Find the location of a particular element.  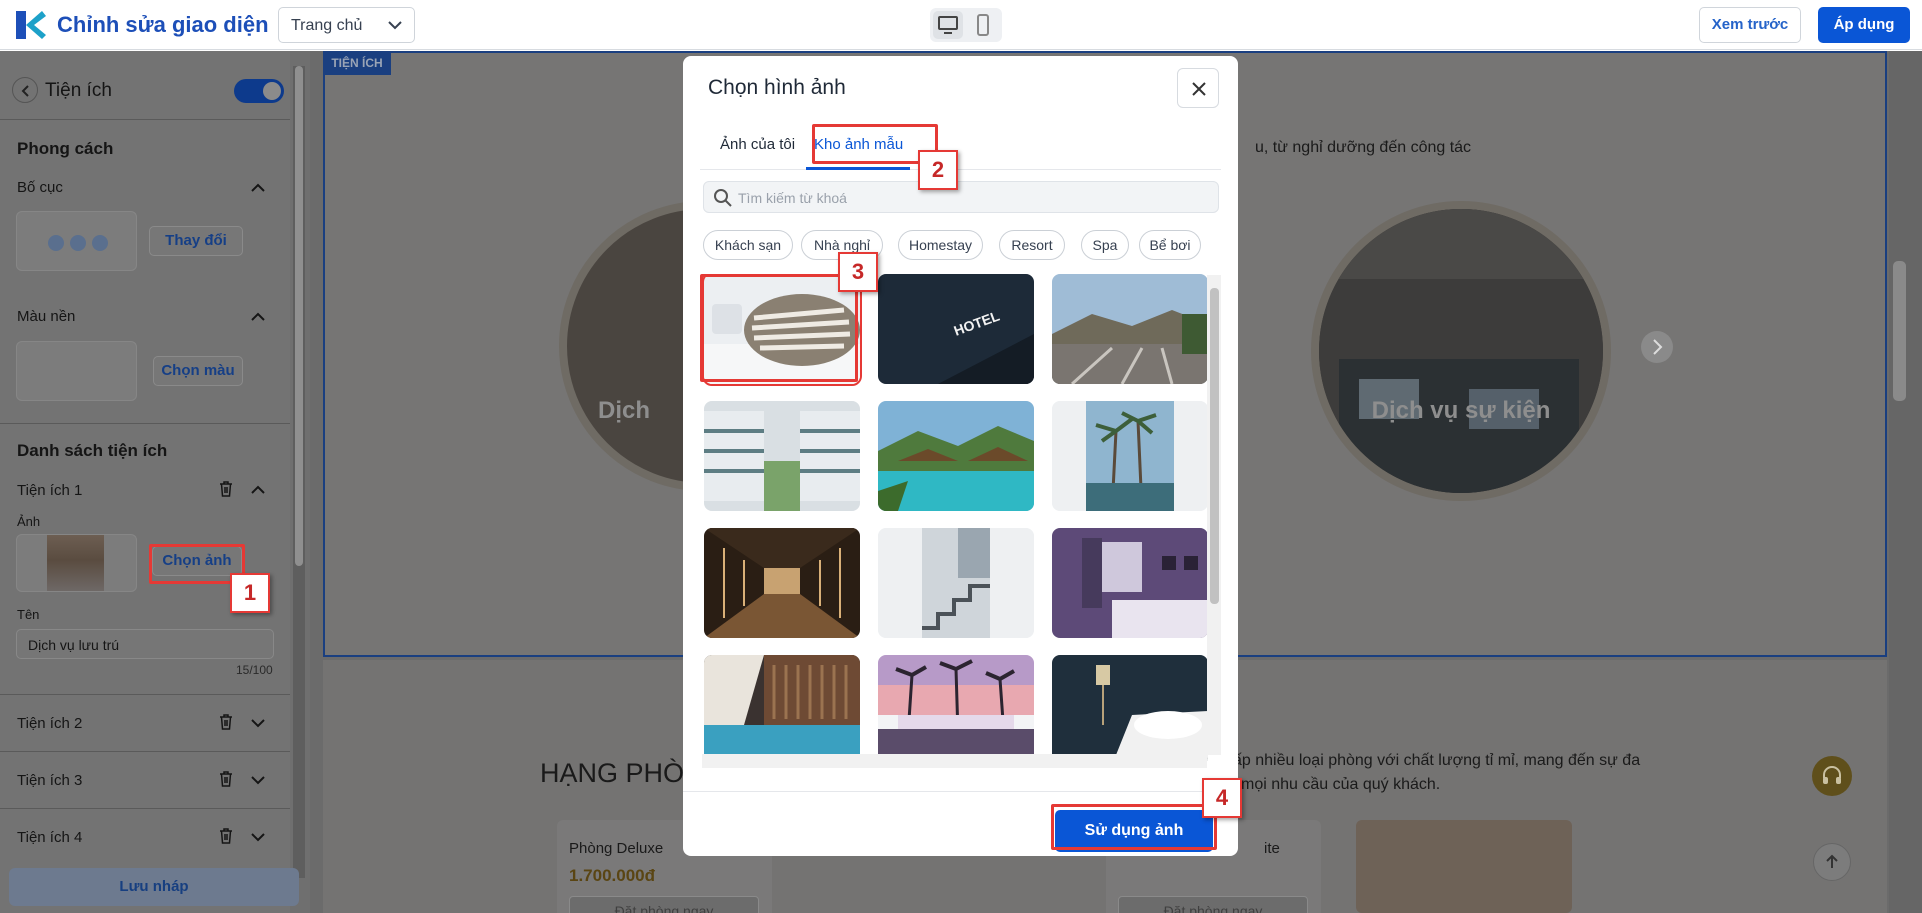

chip-pool: Bể bơi is located at coordinates (1170, 245).